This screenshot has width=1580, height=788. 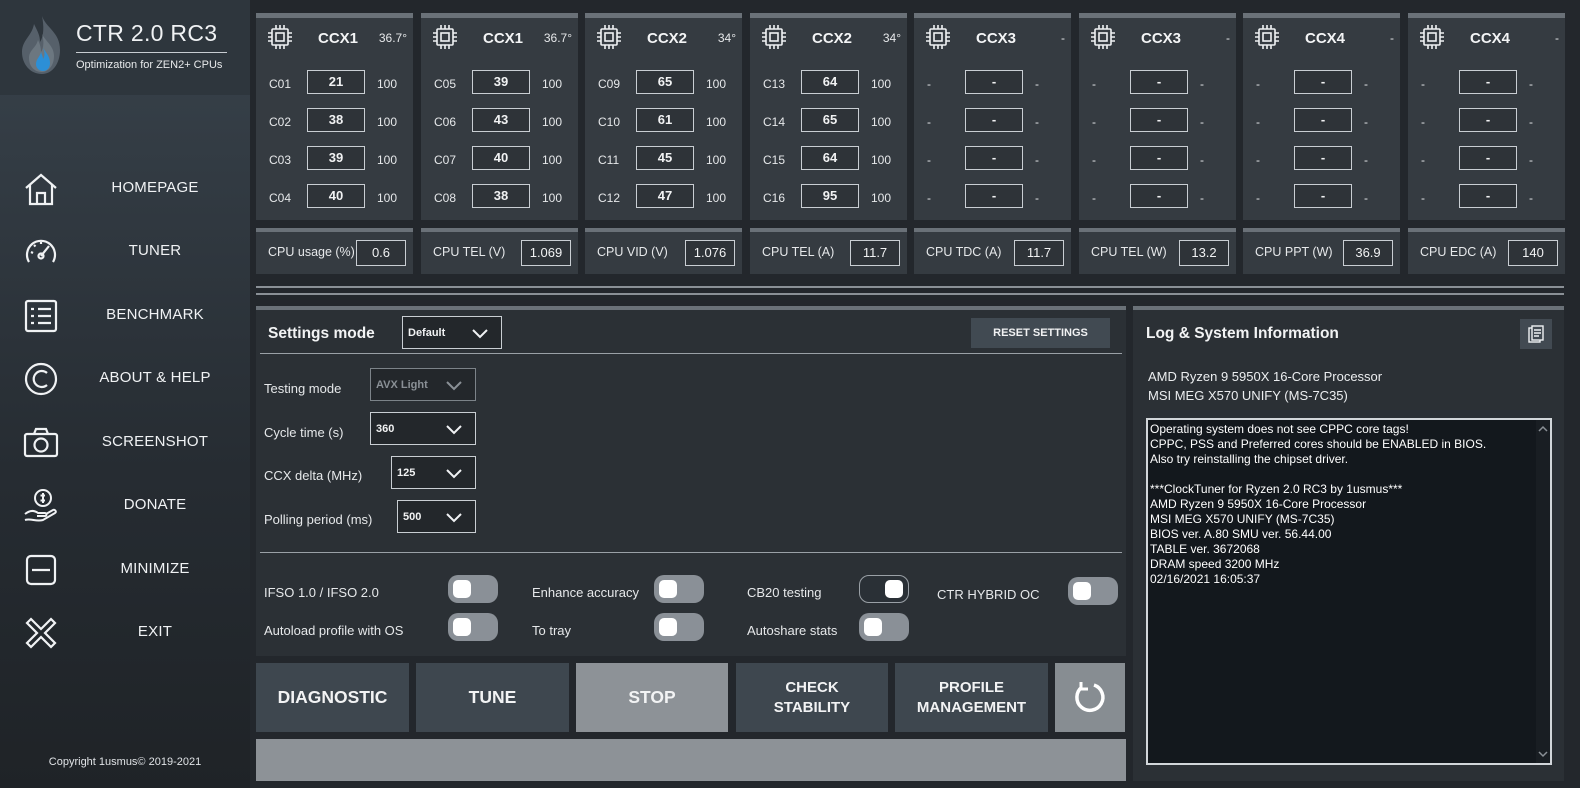 What do you see at coordinates (155, 441) in the screenshot?
I see `nav-screenshot-label: SCREENSHOT` at bounding box center [155, 441].